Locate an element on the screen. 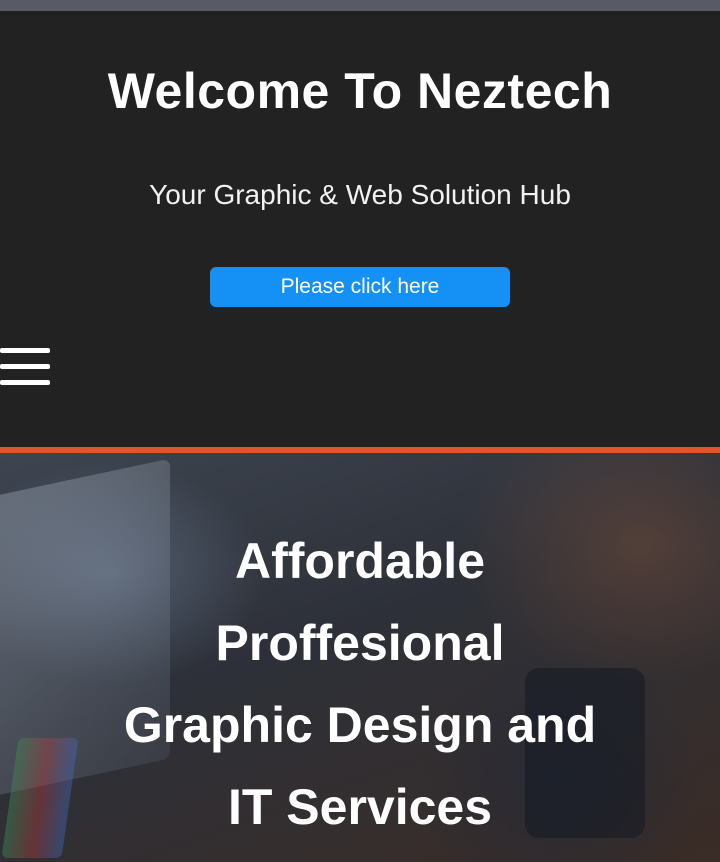 This screenshot has height=862, width=720. menu-bar-top is located at coordinates (25, 350).